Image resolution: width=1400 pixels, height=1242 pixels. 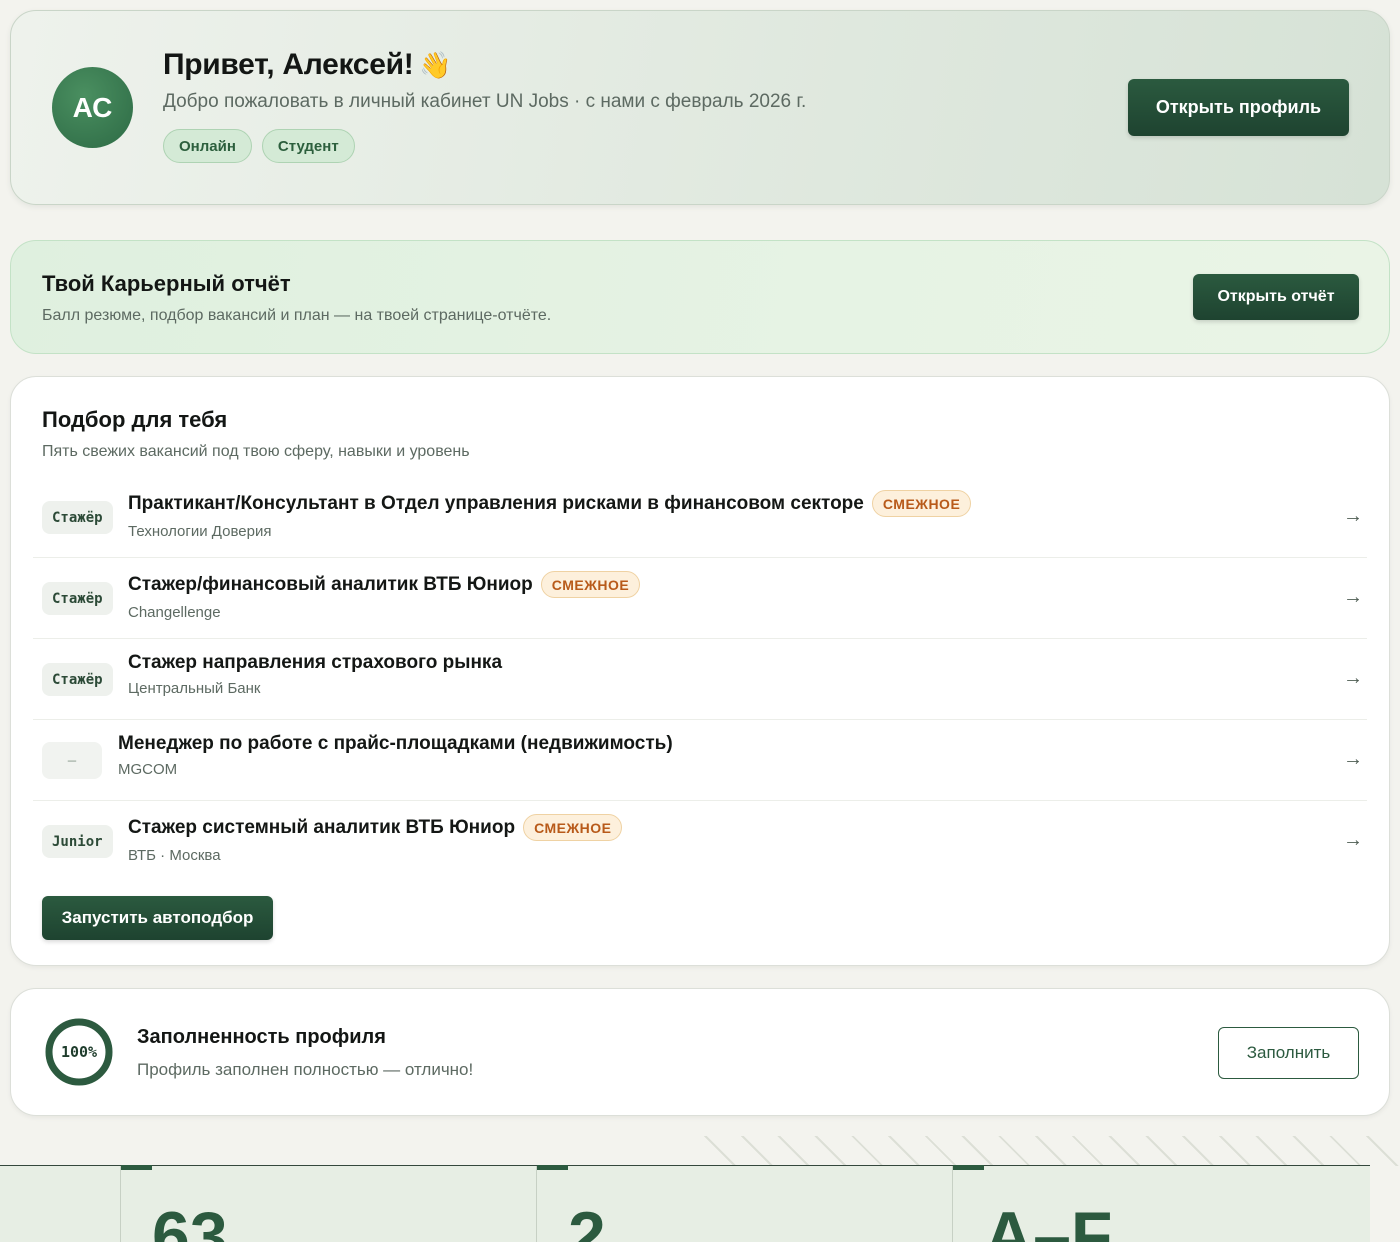 What do you see at coordinates (435, 64) in the screenshot?
I see `waving-hand-icon: 👋` at bounding box center [435, 64].